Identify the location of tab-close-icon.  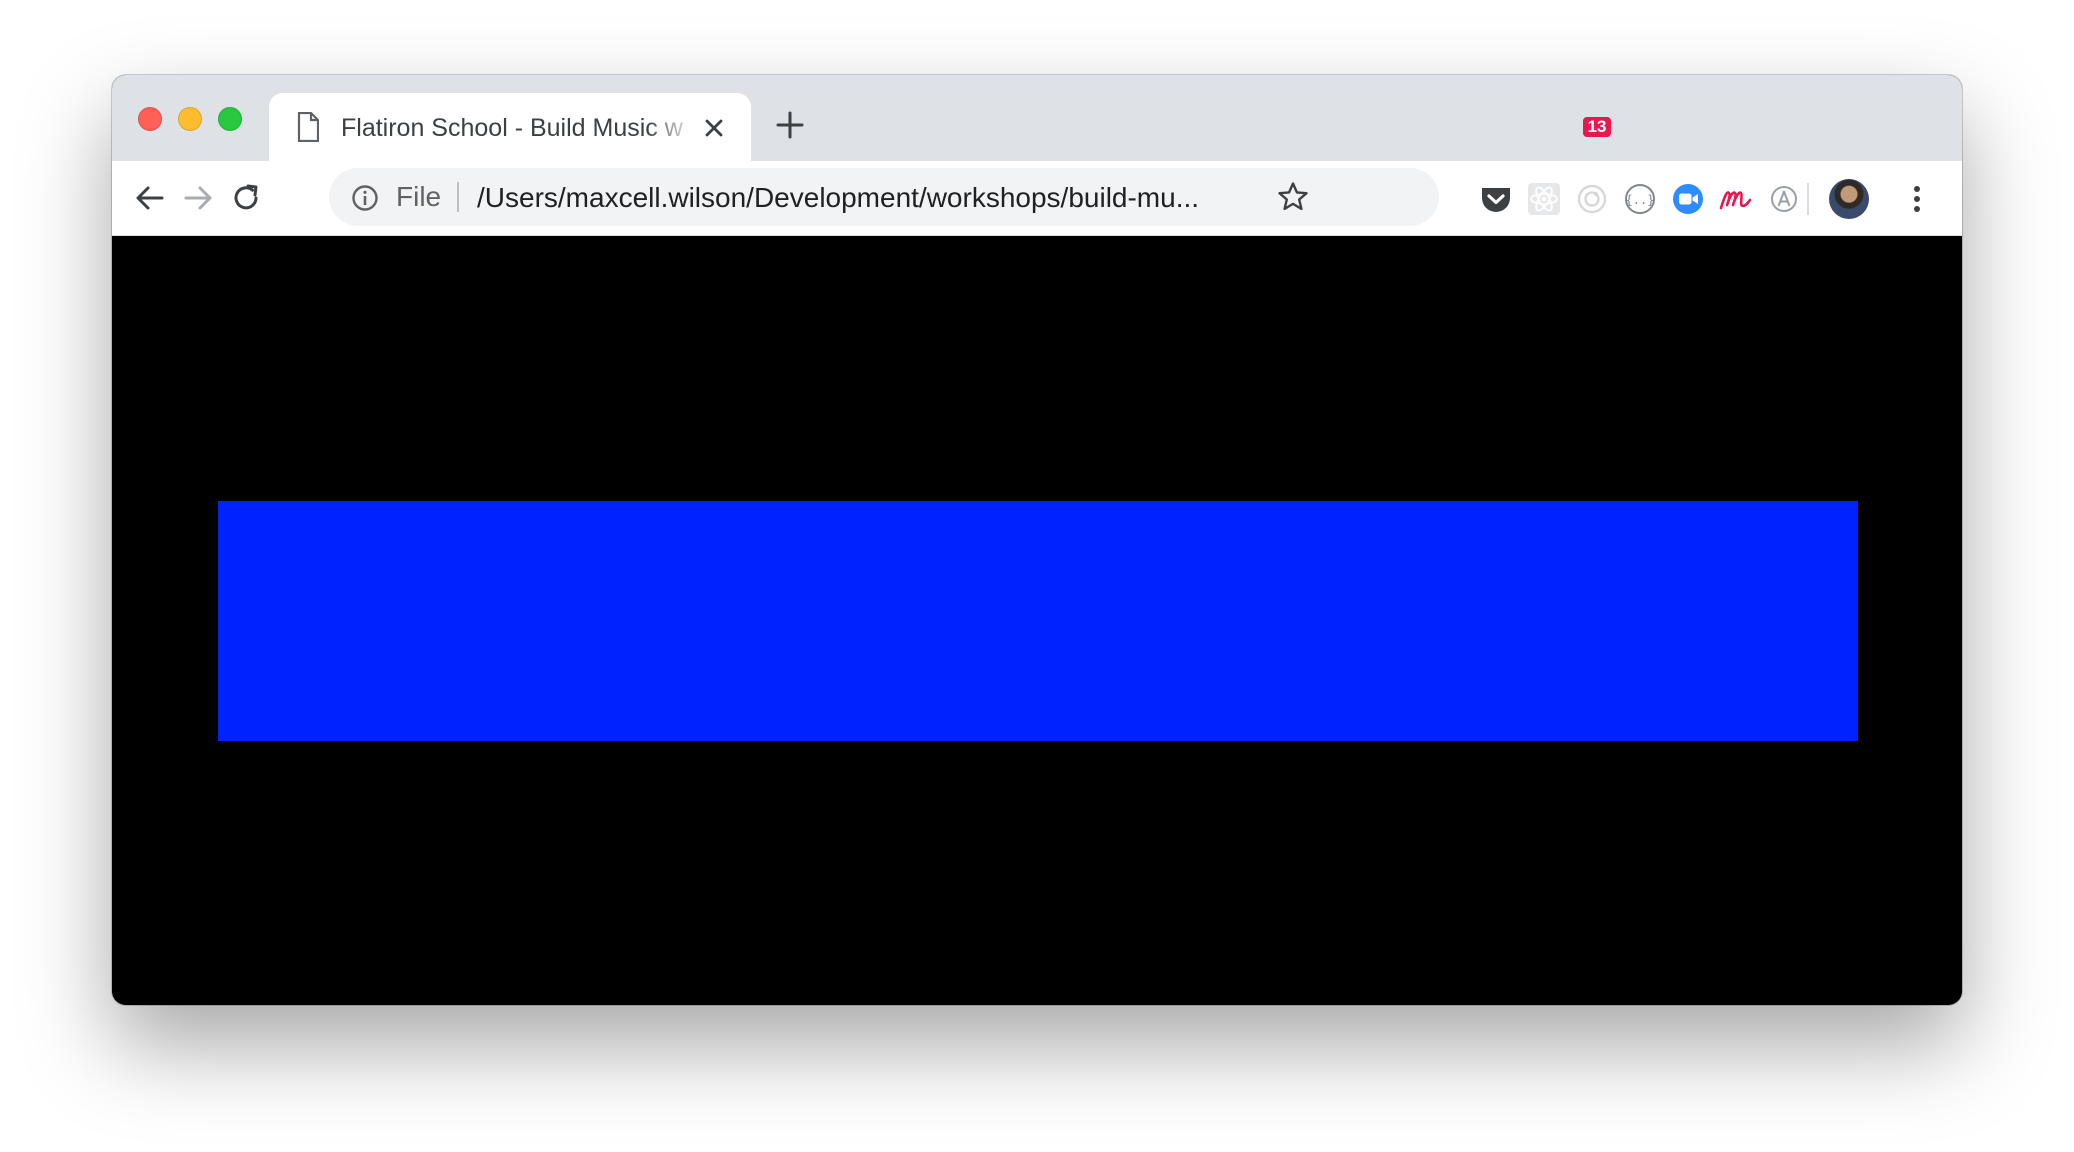
(714, 128).